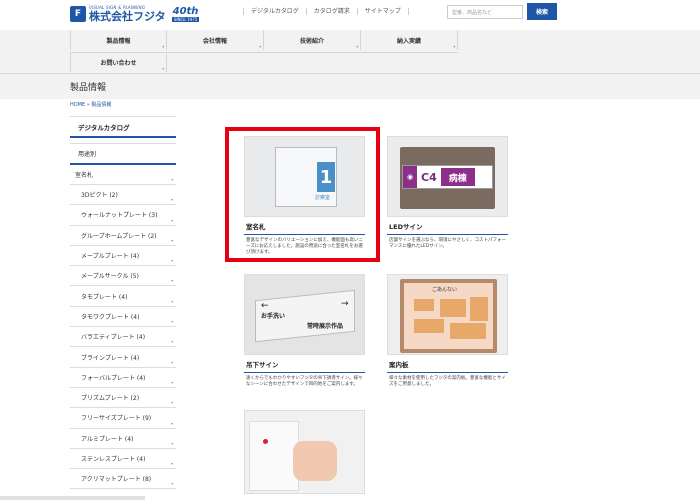 The height and width of the screenshot is (500, 700). Describe the element at coordinates (118, 62) in the screenshot. I see `gnav-contact: お問い合わせ` at that location.